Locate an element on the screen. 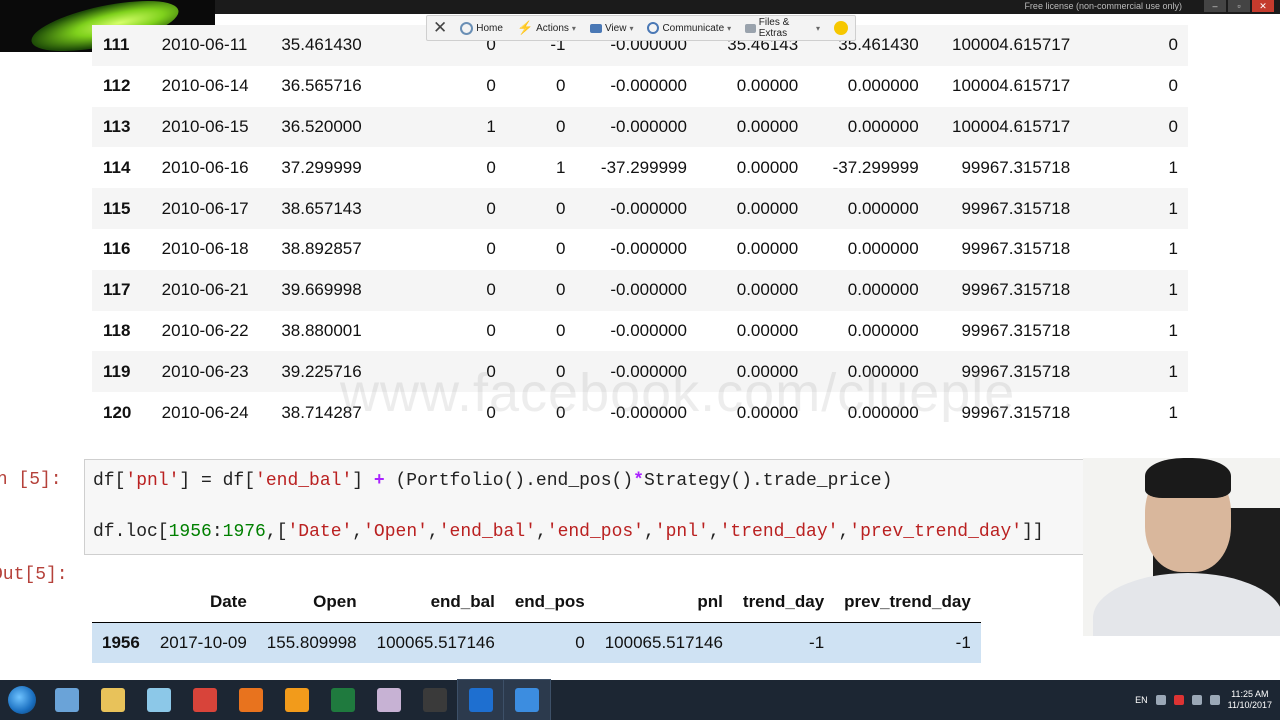 The width and height of the screenshot is (1280, 720). table-cell-c7: -37.299999 is located at coordinates (875, 167).